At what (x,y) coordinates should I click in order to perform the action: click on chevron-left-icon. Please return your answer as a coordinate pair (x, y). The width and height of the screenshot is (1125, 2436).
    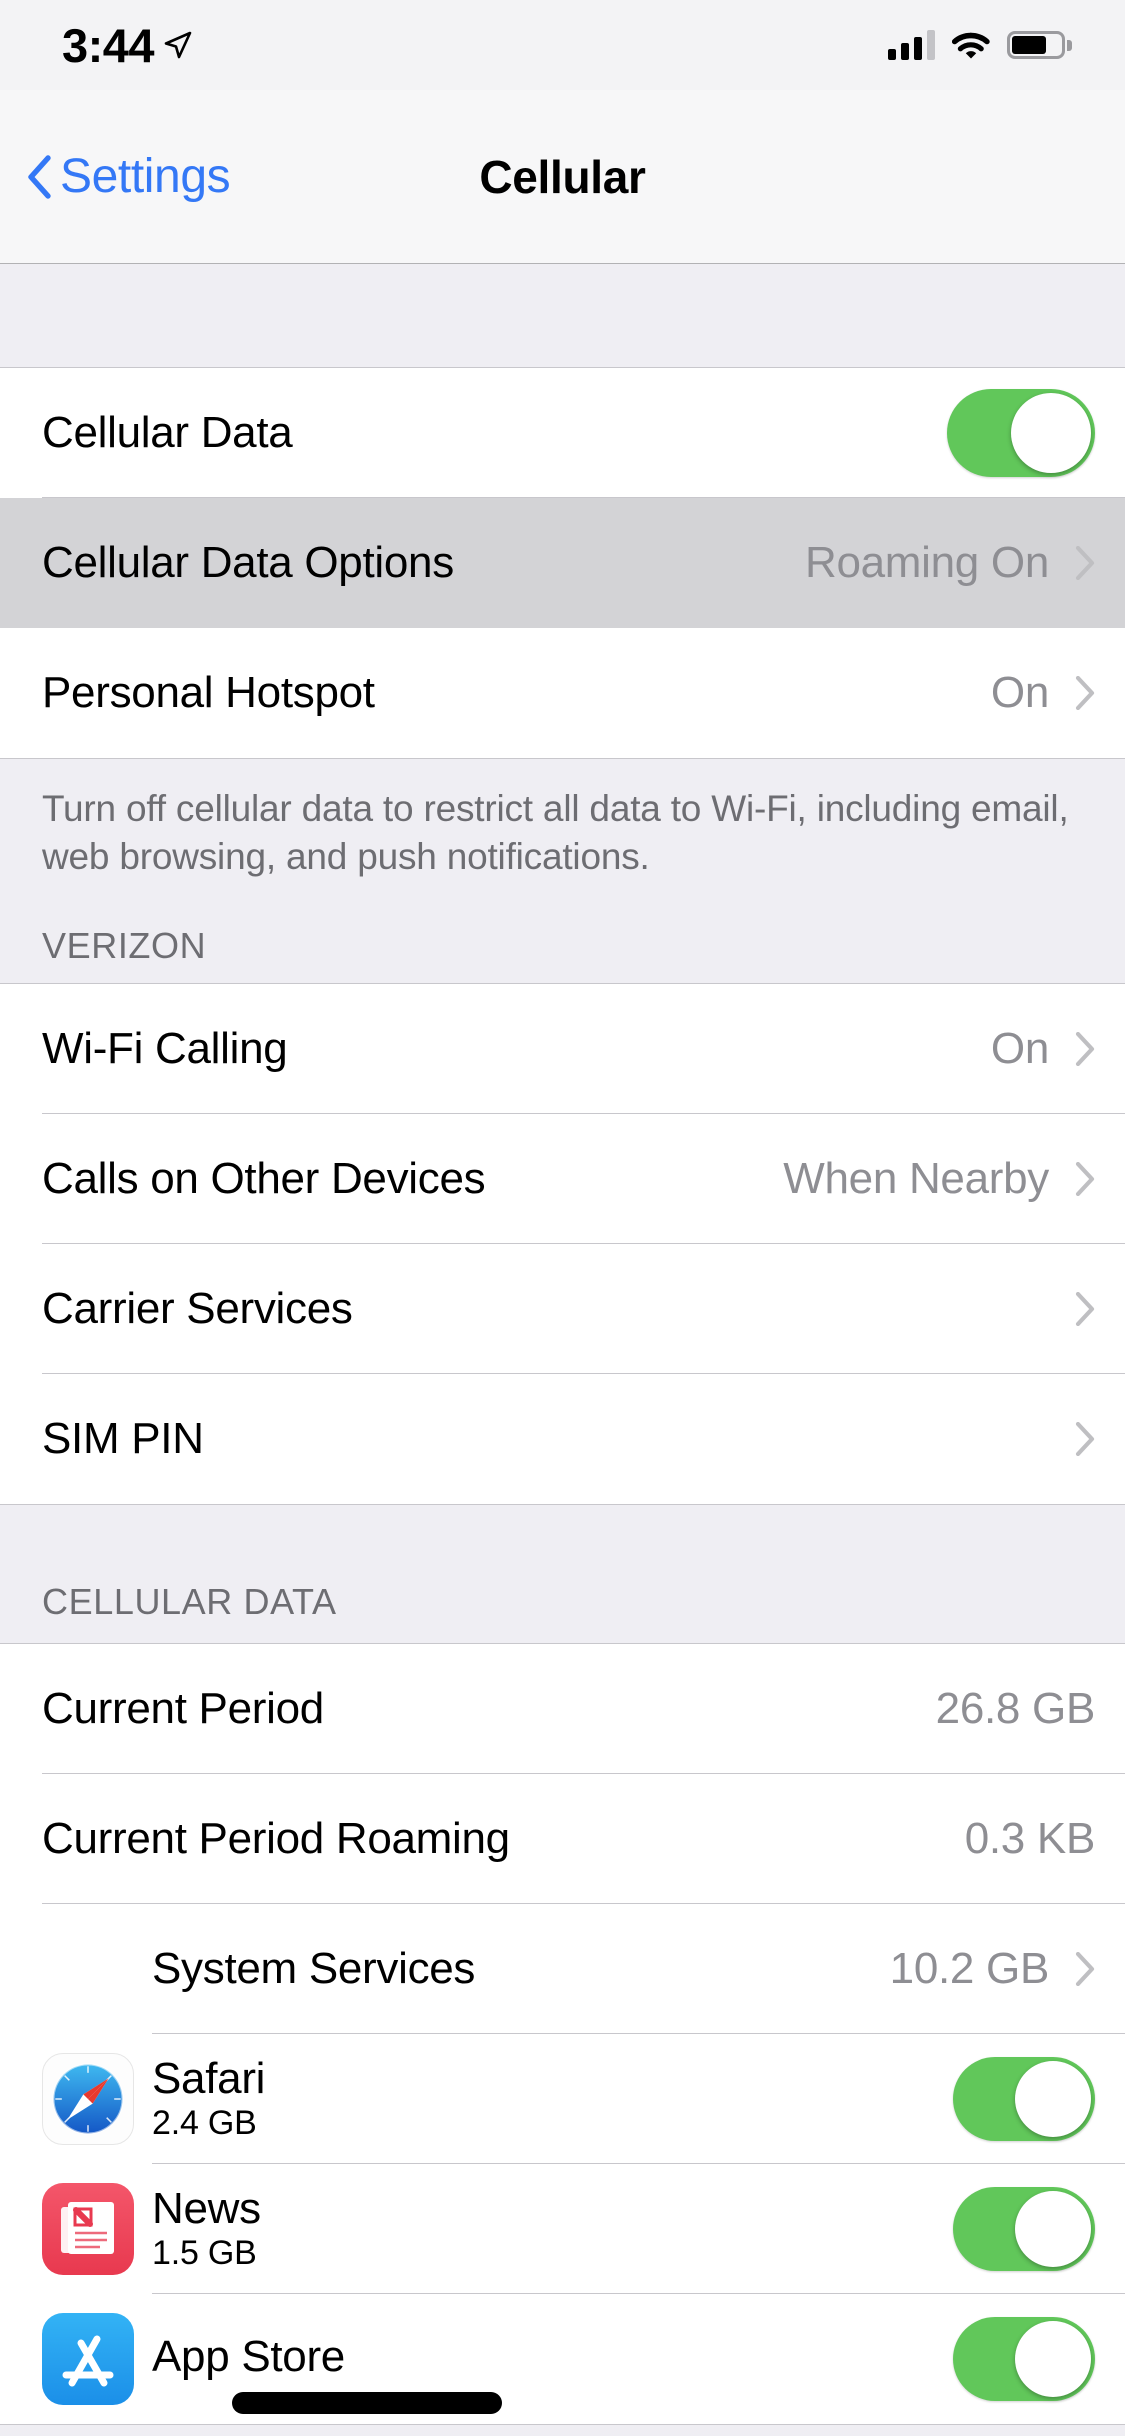
    Looking at the image, I should click on (39, 176).